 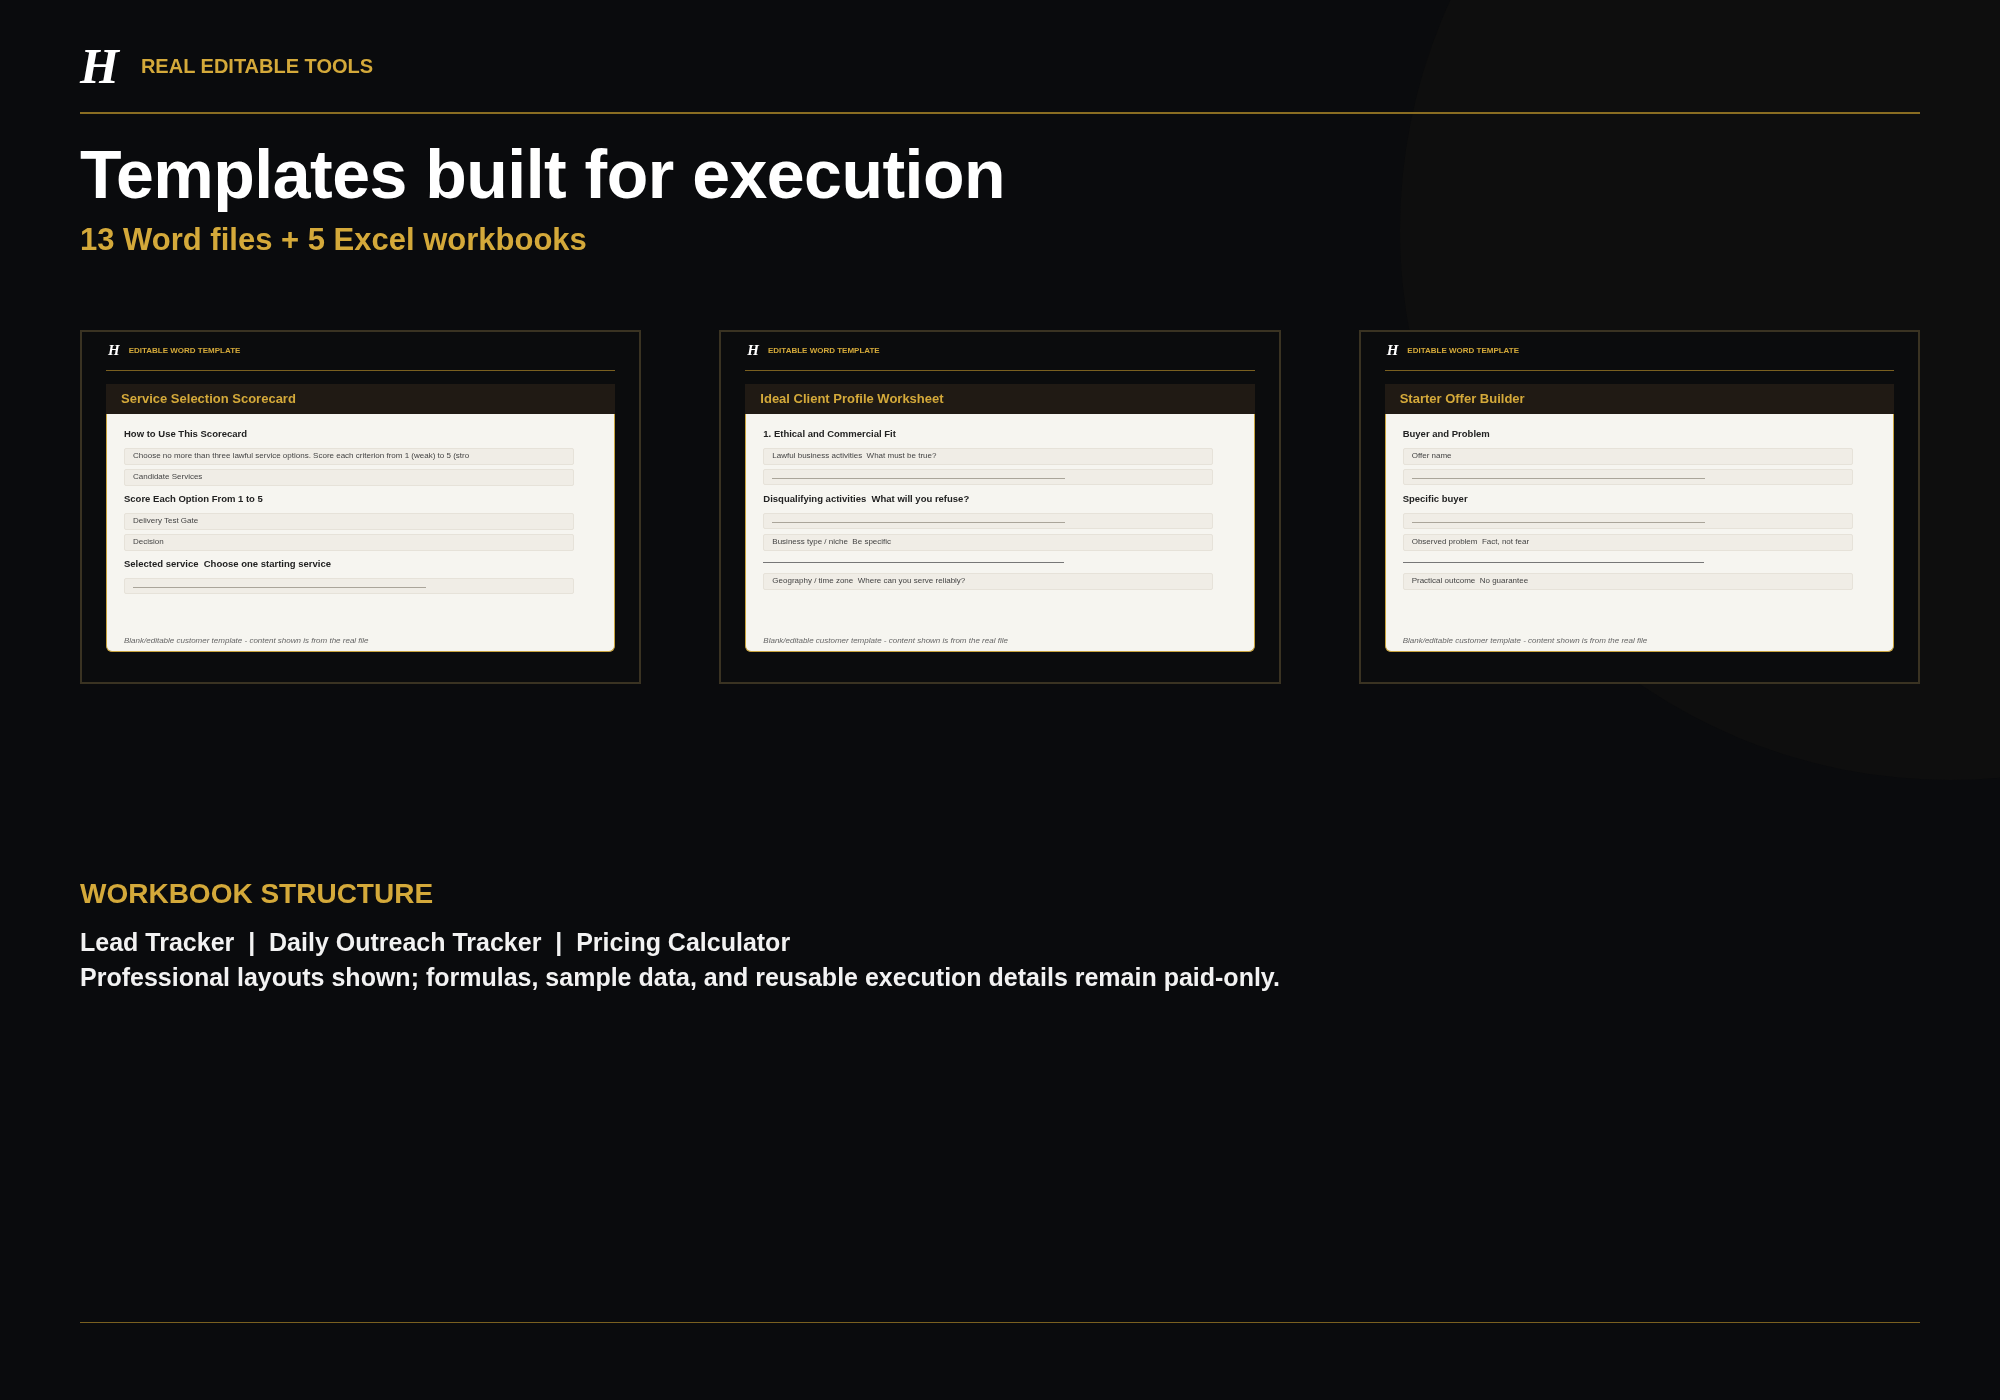 What do you see at coordinates (988, 456) in the screenshot?
I see `form-field: Lawful business activities What must be true?` at bounding box center [988, 456].